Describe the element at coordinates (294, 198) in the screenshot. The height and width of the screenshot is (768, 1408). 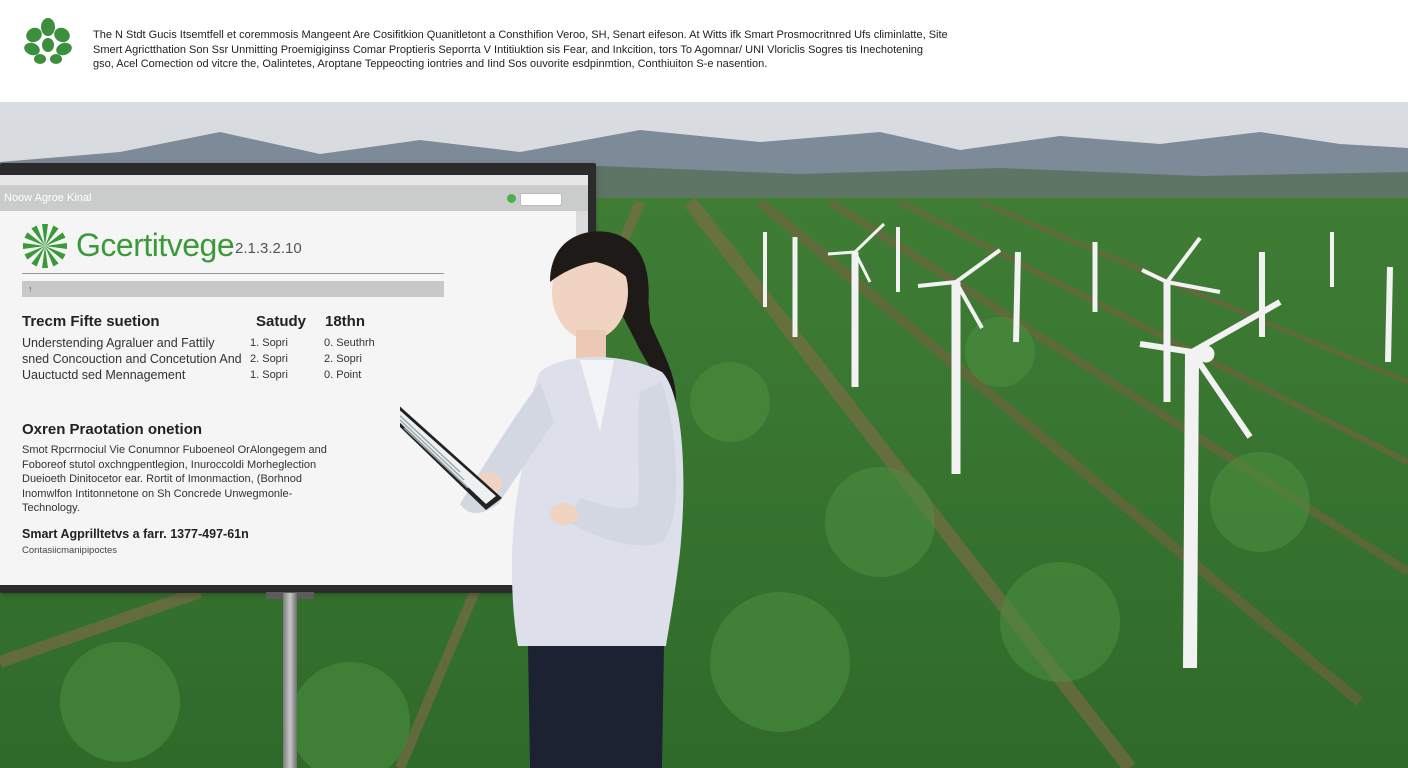
I see `app-header: Noow Agroe Kinal` at that location.